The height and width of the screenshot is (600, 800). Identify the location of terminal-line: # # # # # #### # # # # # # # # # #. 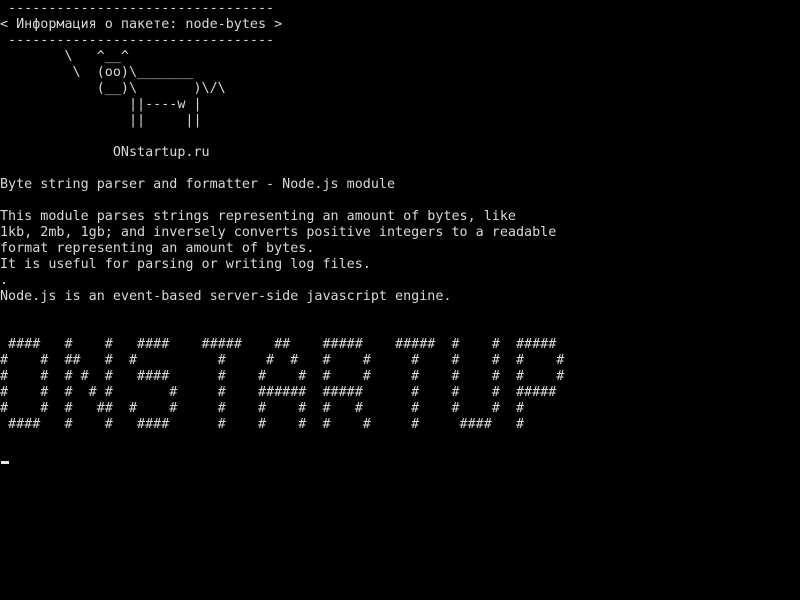
(282, 376).